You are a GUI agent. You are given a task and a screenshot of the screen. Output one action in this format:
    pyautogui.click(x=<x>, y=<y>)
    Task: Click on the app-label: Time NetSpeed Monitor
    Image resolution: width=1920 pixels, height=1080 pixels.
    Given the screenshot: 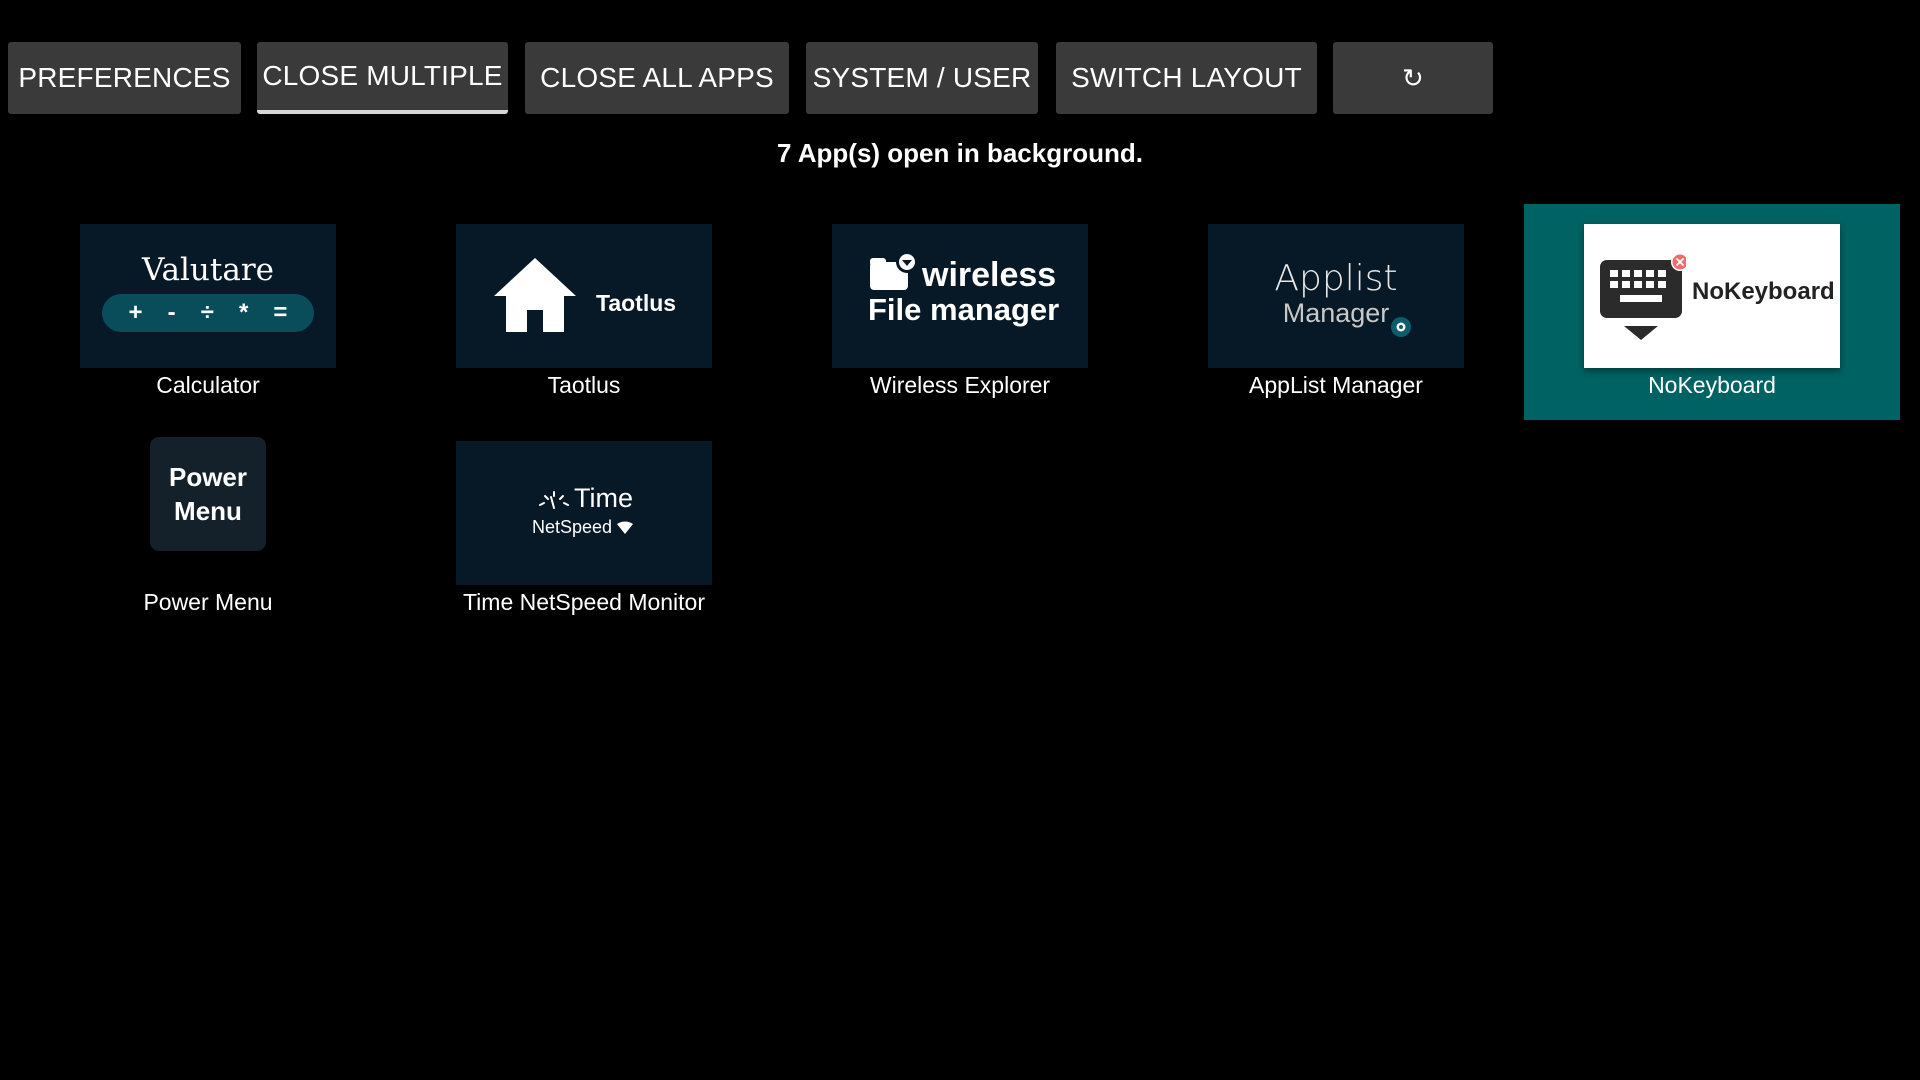 What is the action you would take?
    pyautogui.click(x=584, y=602)
    